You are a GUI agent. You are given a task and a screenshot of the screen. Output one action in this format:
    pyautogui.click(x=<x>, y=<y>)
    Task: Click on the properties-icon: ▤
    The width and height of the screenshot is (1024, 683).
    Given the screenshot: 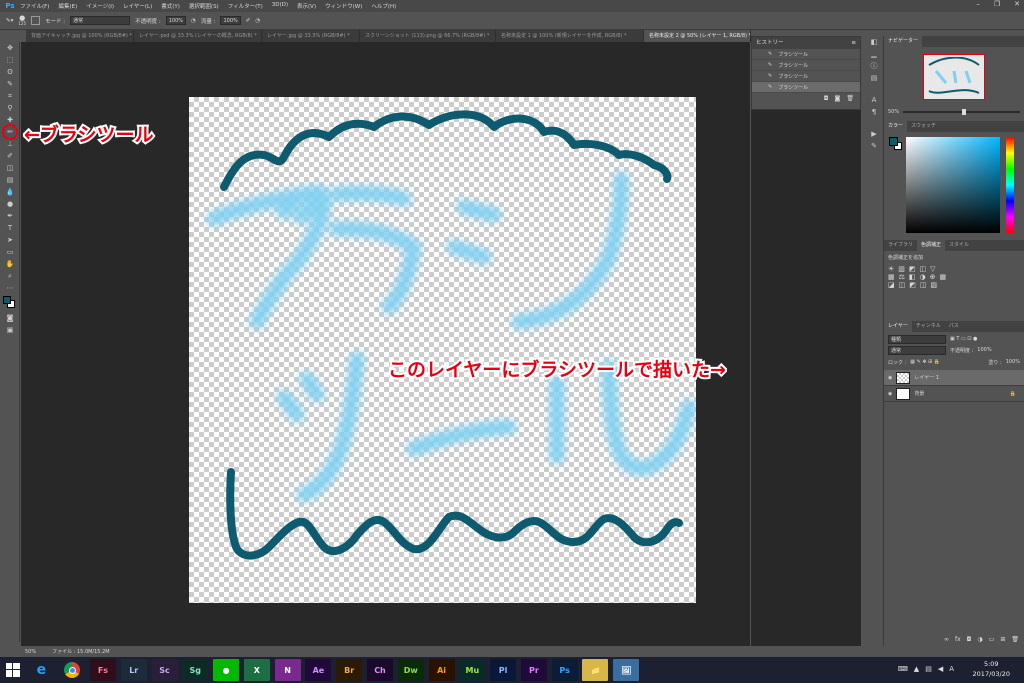 What is the action you would take?
    pyautogui.click(x=874, y=78)
    